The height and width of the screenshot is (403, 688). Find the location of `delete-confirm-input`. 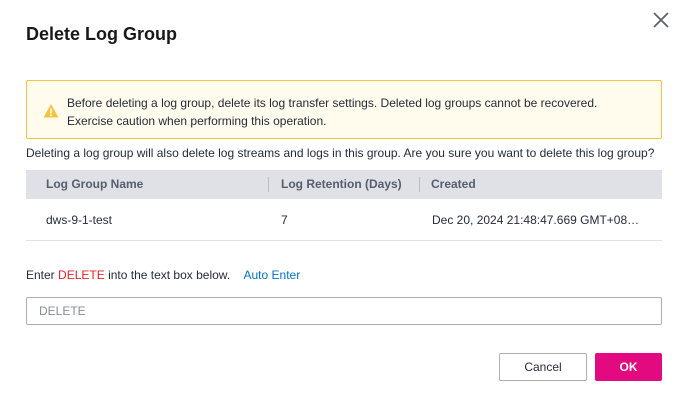

delete-confirm-input is located at coordinates (344, 311).